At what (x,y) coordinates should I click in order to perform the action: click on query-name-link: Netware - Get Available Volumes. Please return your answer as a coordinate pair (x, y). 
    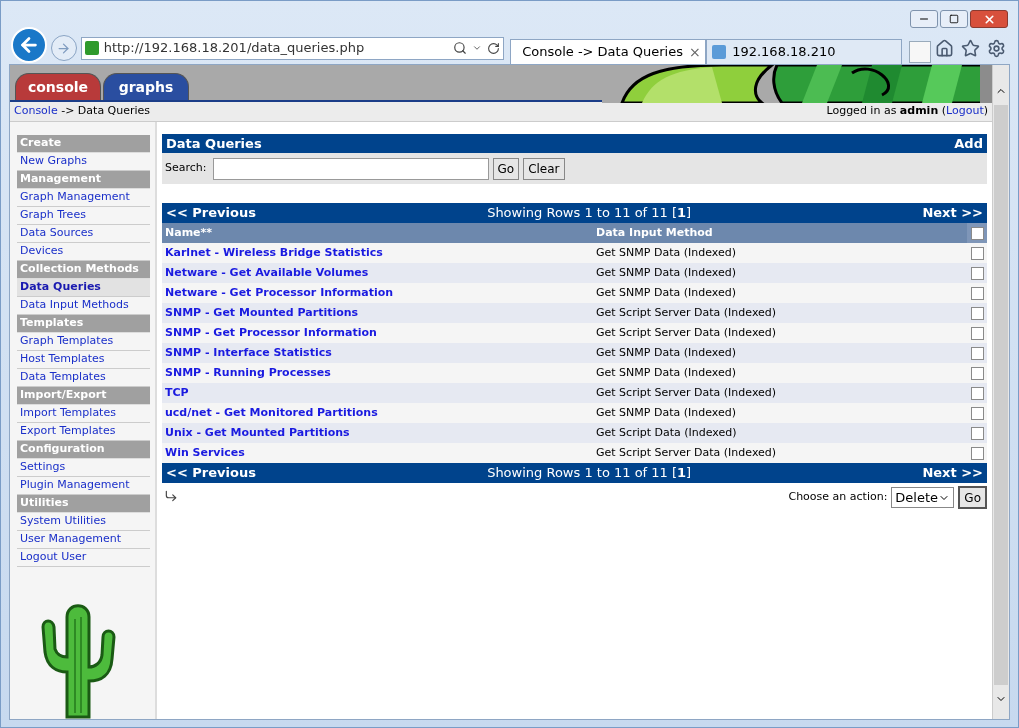
    Looking at the image, I should click on (377, 273).